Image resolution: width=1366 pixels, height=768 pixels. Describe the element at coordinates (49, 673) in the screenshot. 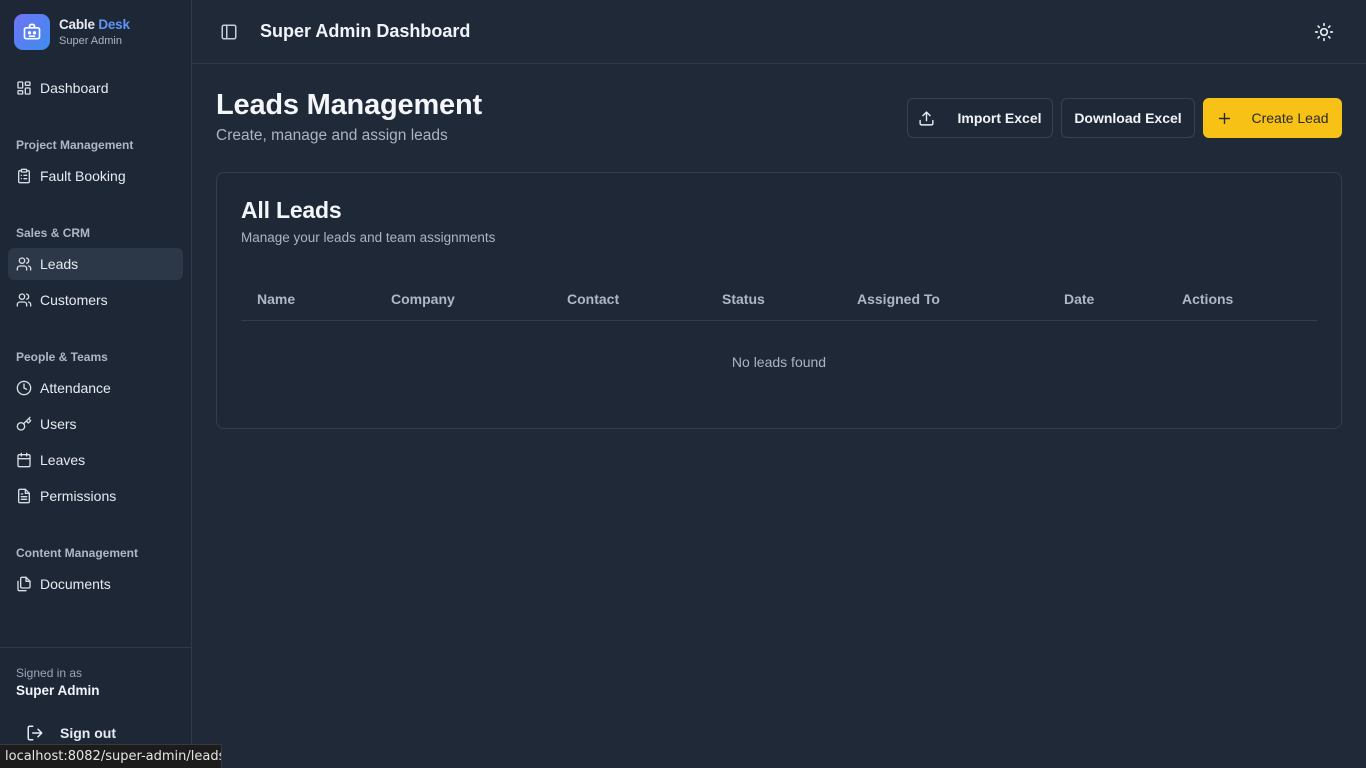

I see `signed-in-label: Signed in as` at that location.